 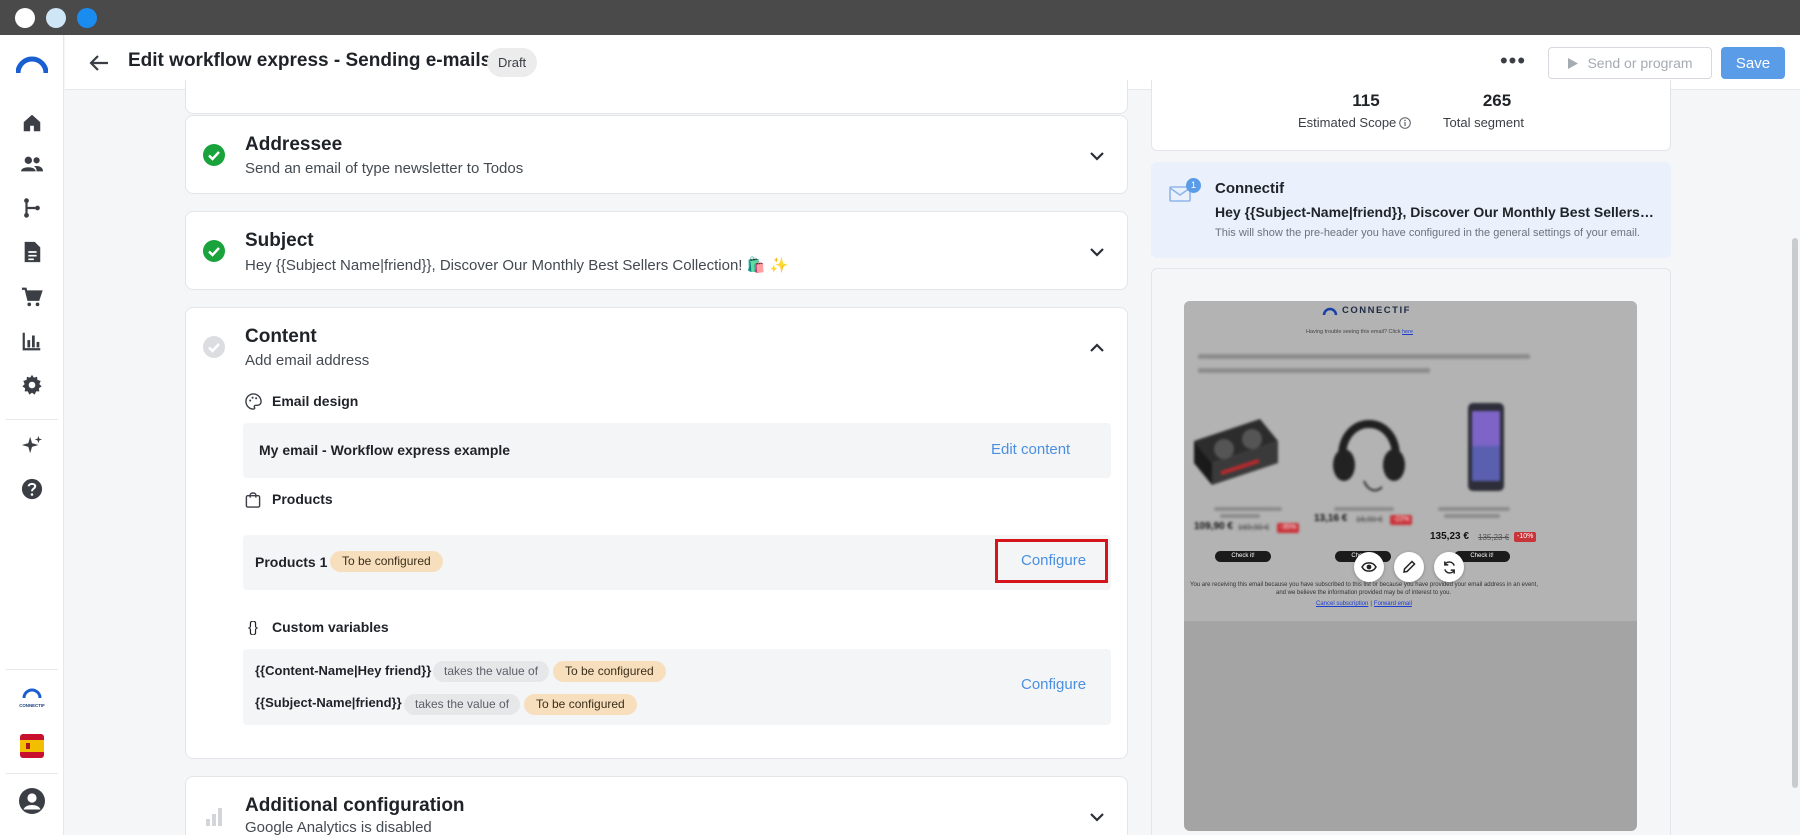 I want to click on braces-icon: {}, so click(x=253, y=627).